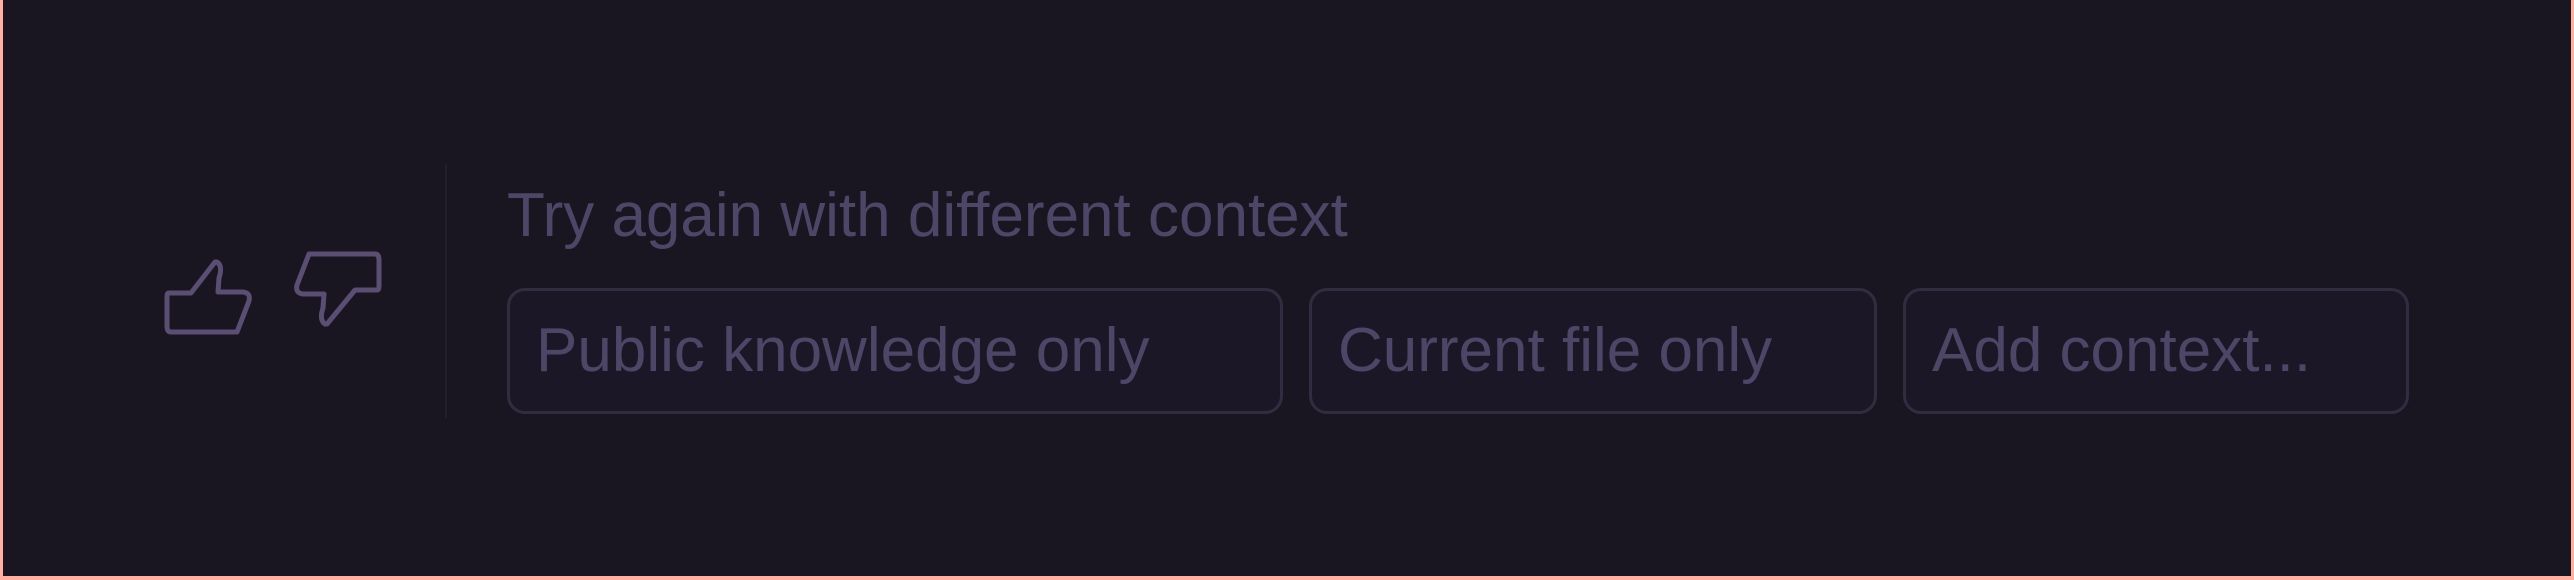 The image size is (2574, 580). I want to click on public-knowledge-only-button: Public knowledge only, so click(895, 351).